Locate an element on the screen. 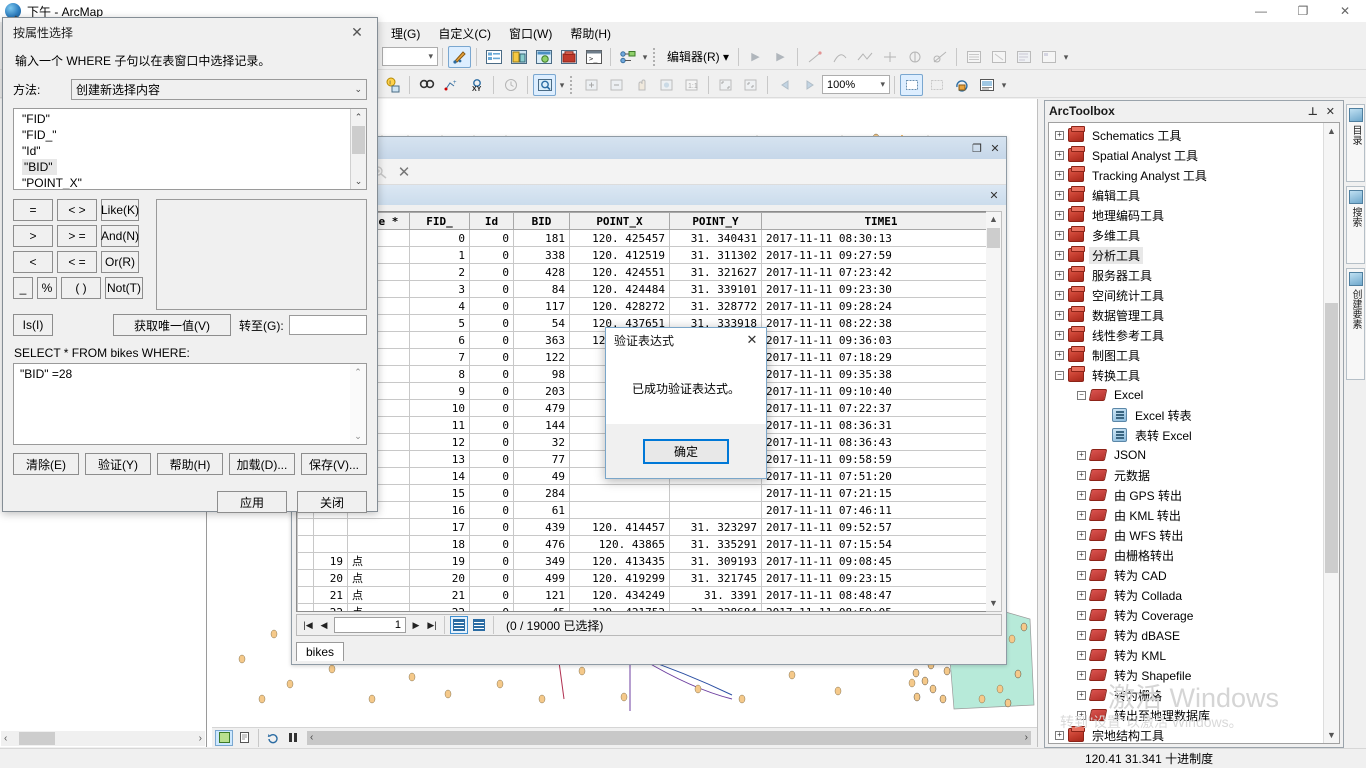 The height and width of the screenshot is (768, 1366). previous-record-icon: ◀ is located at coordinates (324, 625).